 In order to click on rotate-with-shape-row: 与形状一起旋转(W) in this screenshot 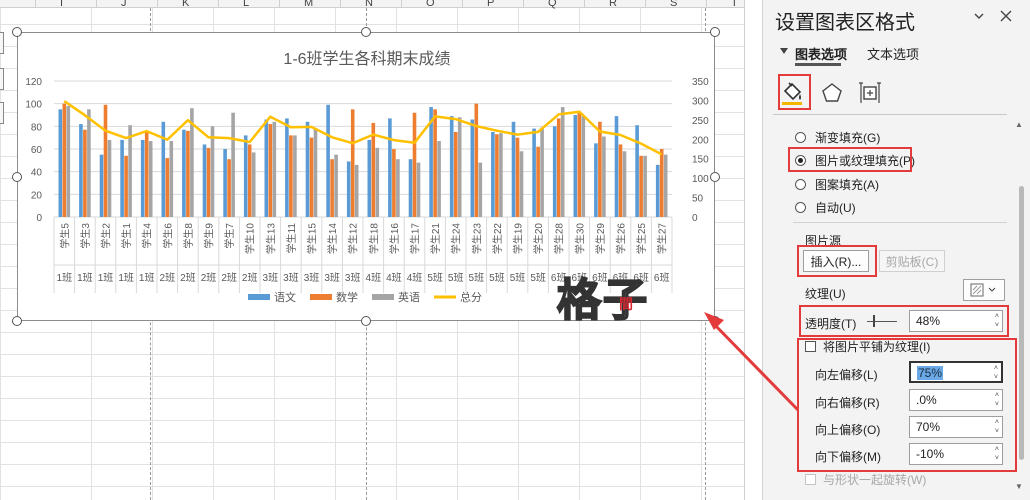, I will do `click(865, 479)`.